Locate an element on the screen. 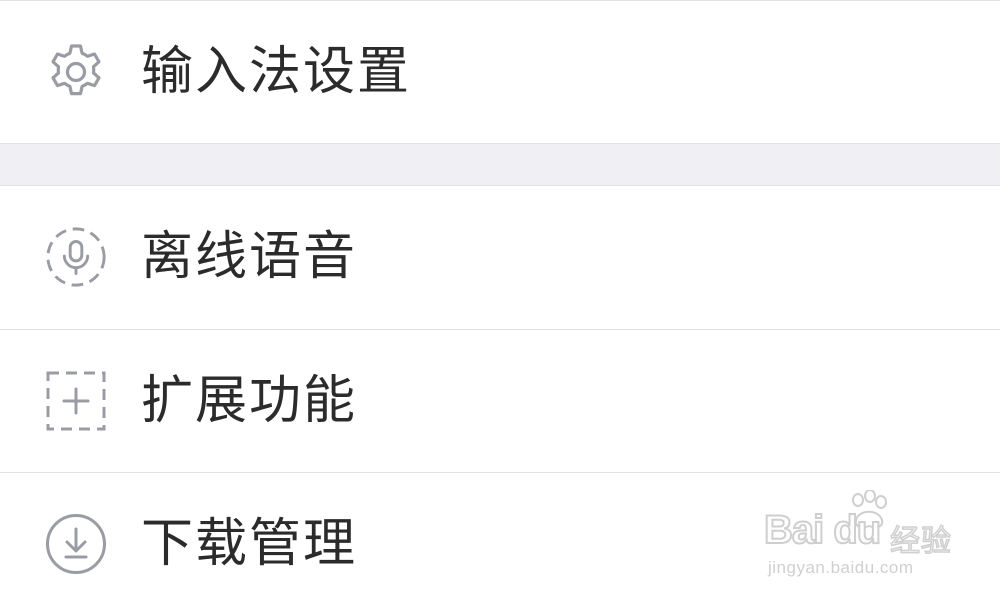  menu-item-label: 输入法设置 is located at coordinates (276, 72).